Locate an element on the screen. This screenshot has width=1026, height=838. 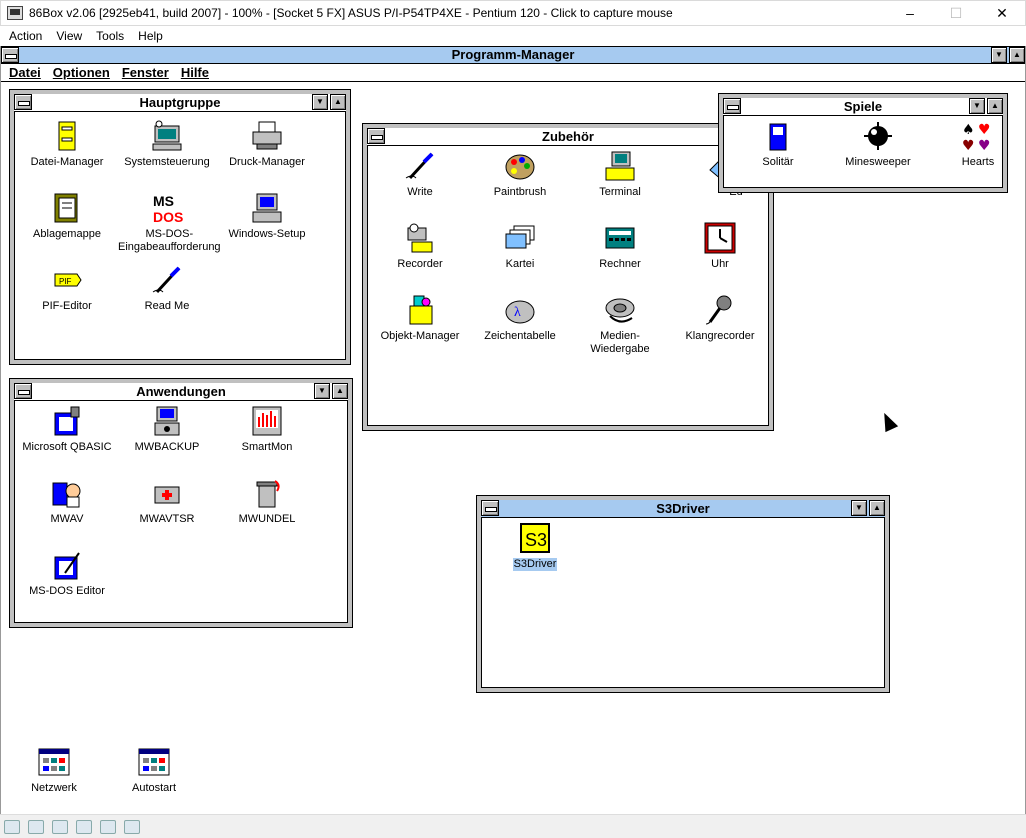
minimize-button: – is located at coordinates (910, 13).